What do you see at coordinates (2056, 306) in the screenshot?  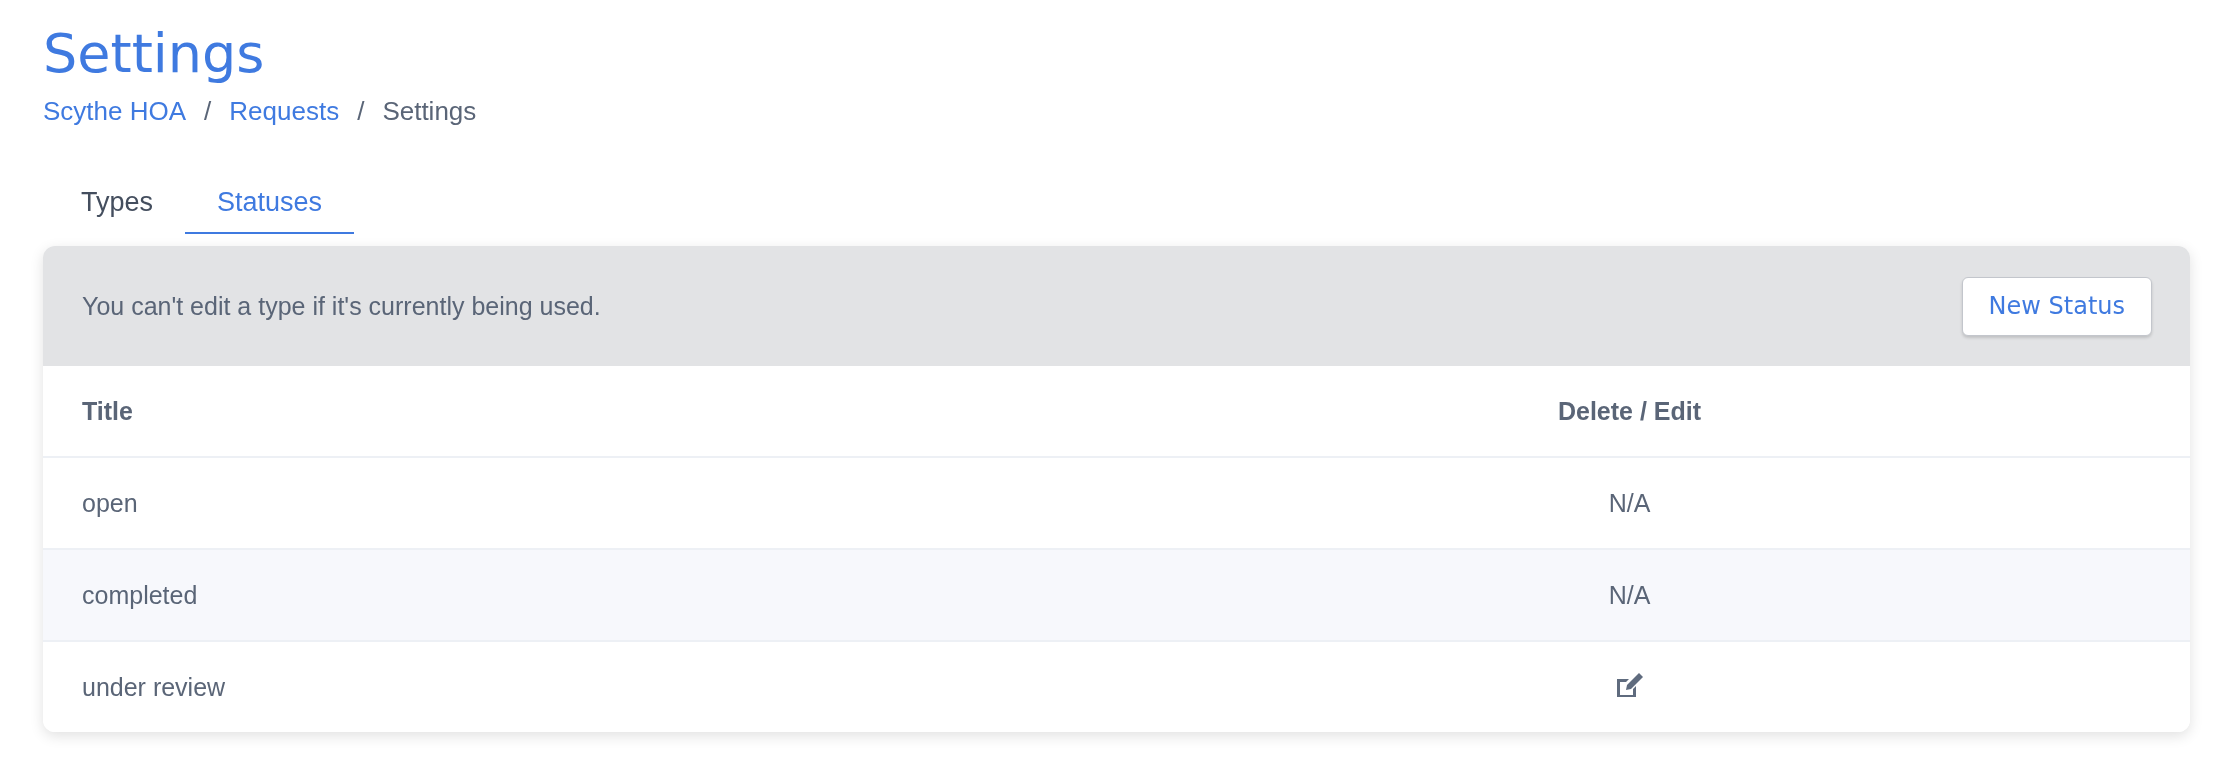 I see `new-status-button: New Status` at bounding box center [2056, 306].